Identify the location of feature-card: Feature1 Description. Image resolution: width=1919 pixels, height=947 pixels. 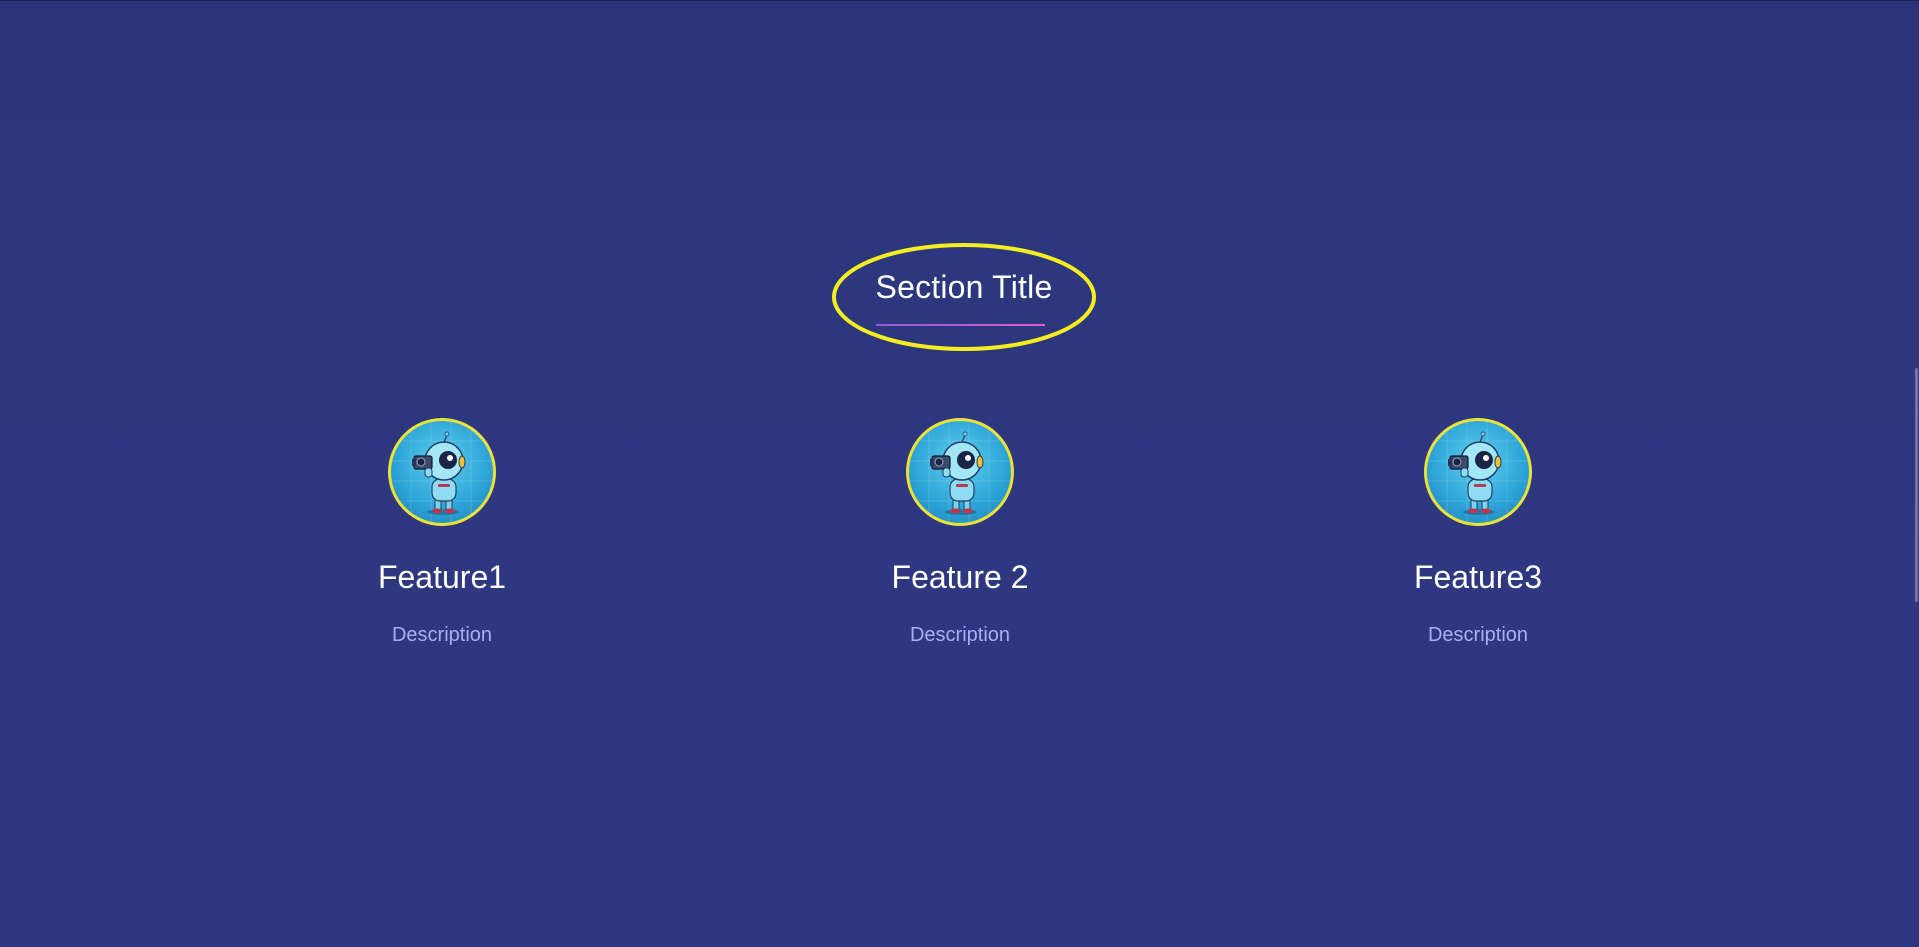
(442, 533).